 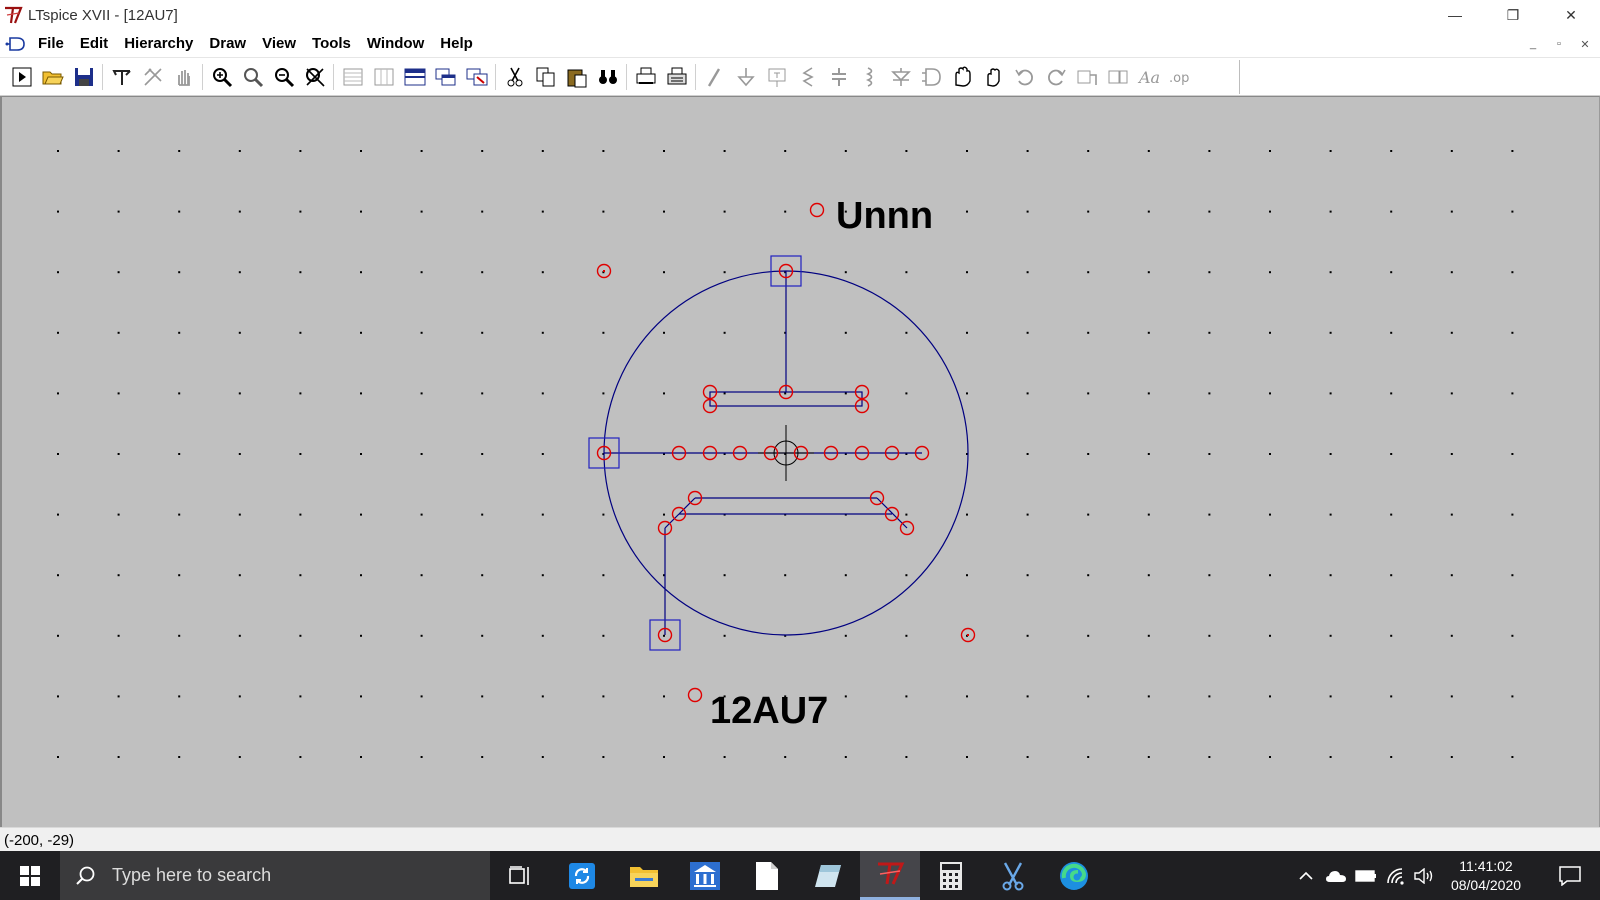 What do you see at coordinates (676, 77) in the screenshot?
I see `print-button` at bounding box center [676, 77].